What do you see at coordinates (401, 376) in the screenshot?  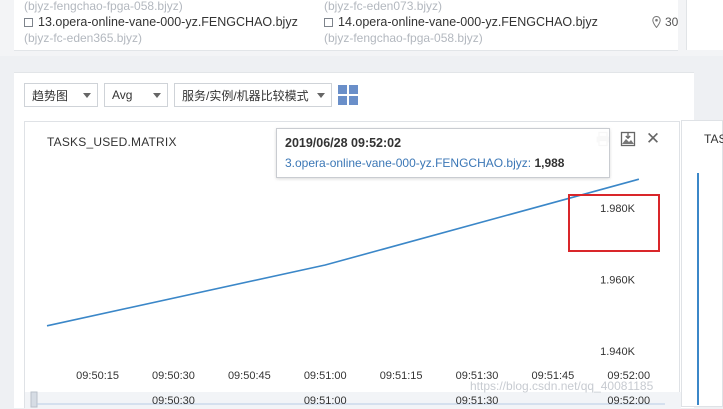 I see `x-tick-label: 09:51:15` at bounding box center [401, 376].